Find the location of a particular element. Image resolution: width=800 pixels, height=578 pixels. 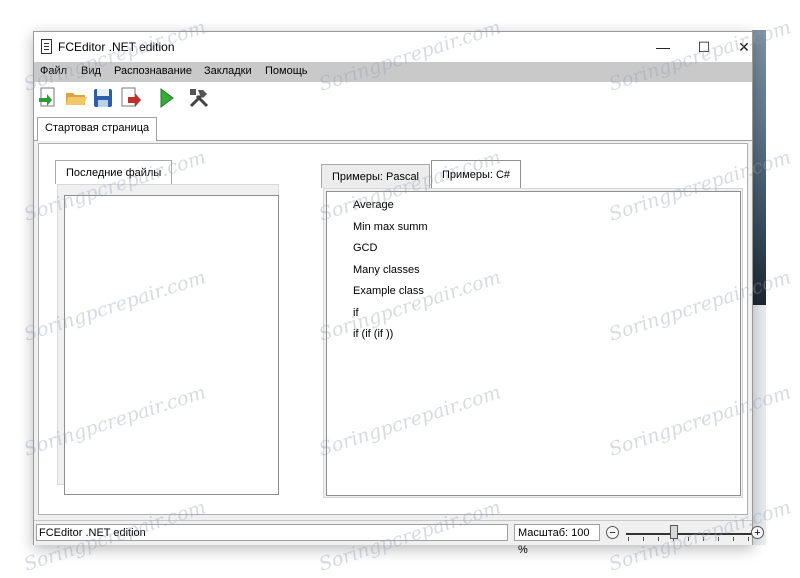

close-button: ✕ is located at coordinates (744, 47).